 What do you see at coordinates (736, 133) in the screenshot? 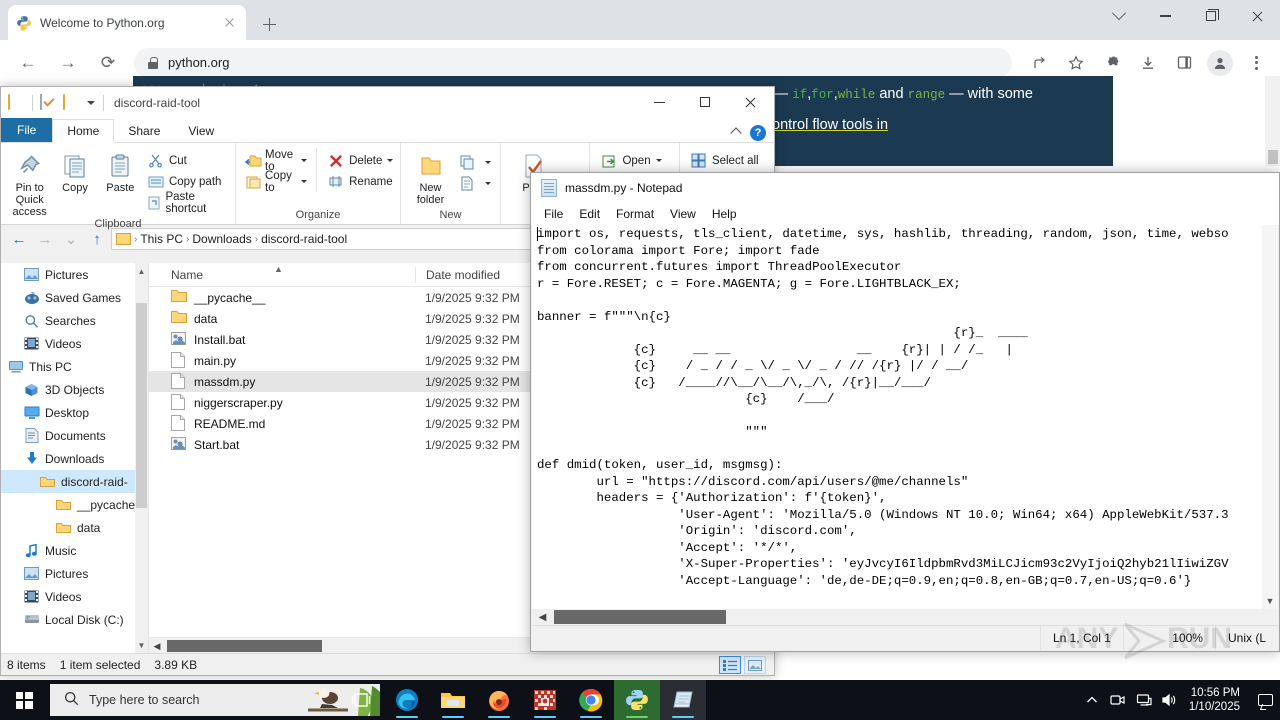
I see `collapse-ribbon-icon` at bounding box center [736, 133].